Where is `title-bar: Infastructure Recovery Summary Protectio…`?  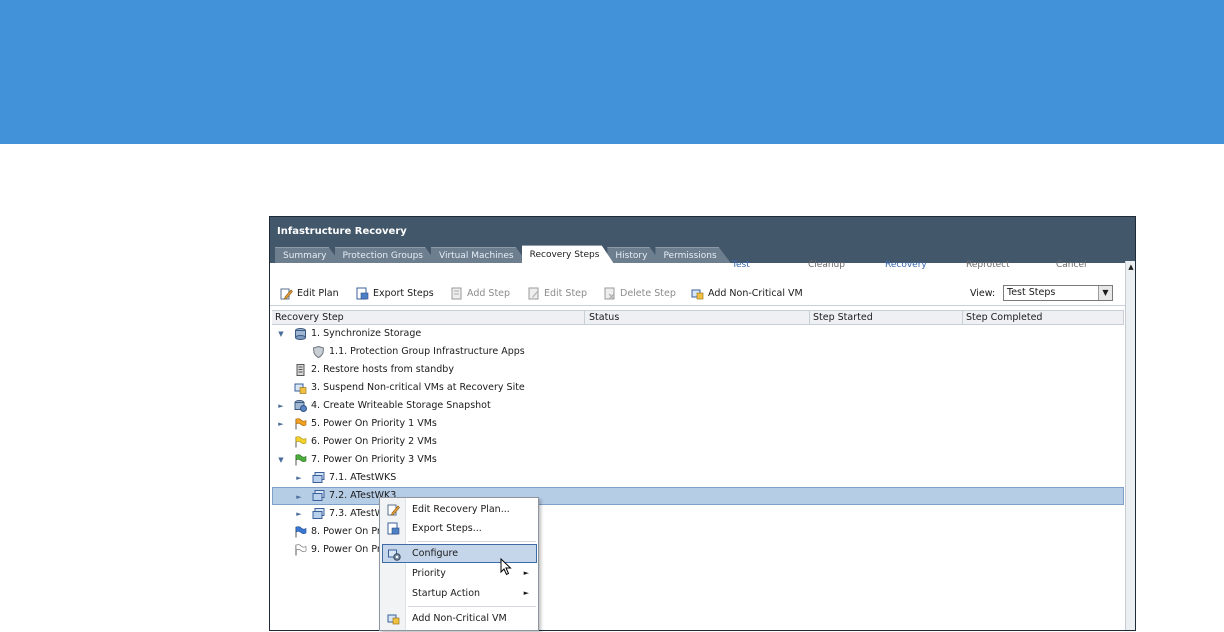 title-bar: Infastructure Recovery Summary Protectio… is located at coordinates (702, 240).